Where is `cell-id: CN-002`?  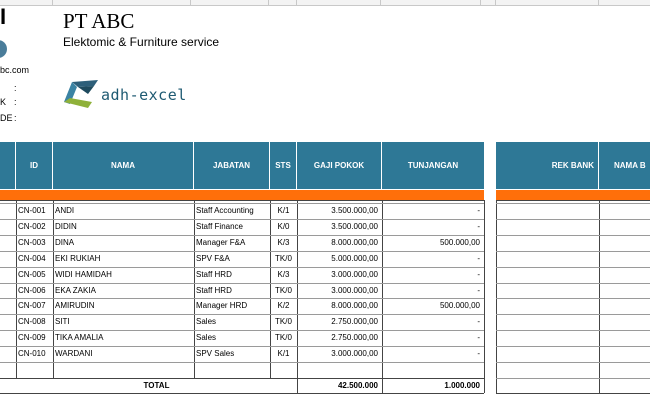 cell-id: CN-002 is located at coordinates (32, 226).